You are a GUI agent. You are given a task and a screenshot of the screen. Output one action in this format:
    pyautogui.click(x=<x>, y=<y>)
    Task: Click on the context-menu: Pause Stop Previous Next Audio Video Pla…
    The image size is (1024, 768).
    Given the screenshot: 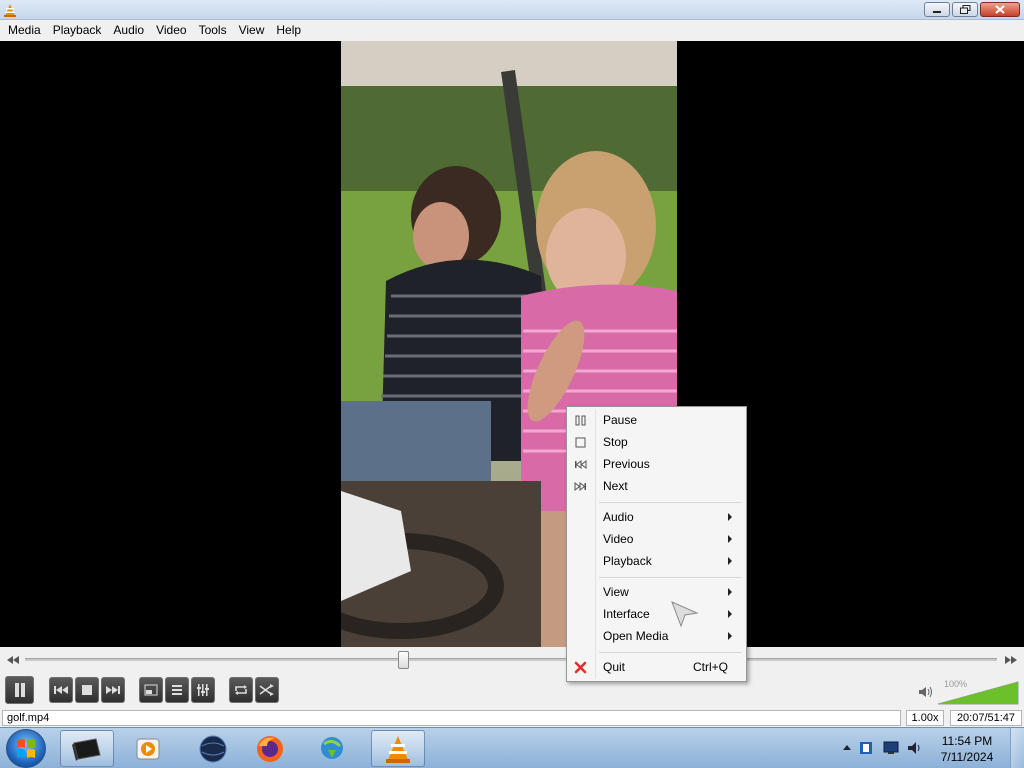 What is the action you would take?
    pyautogui.click(x=656, y=544)
    